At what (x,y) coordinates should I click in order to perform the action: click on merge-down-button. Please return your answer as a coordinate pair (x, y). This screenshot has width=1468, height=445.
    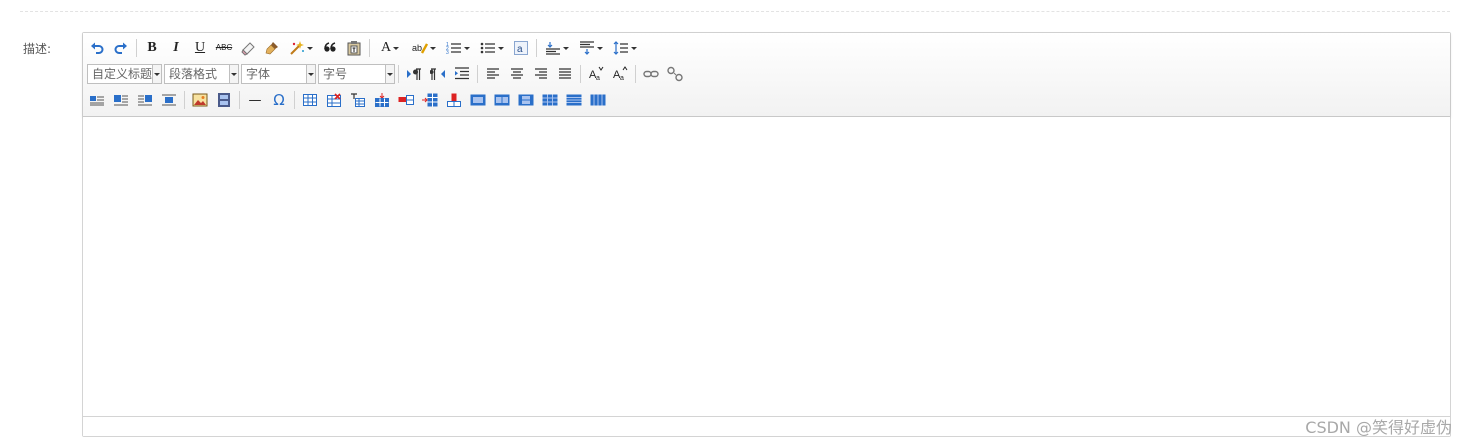
    Looking at the image, I should click on (526, 100).